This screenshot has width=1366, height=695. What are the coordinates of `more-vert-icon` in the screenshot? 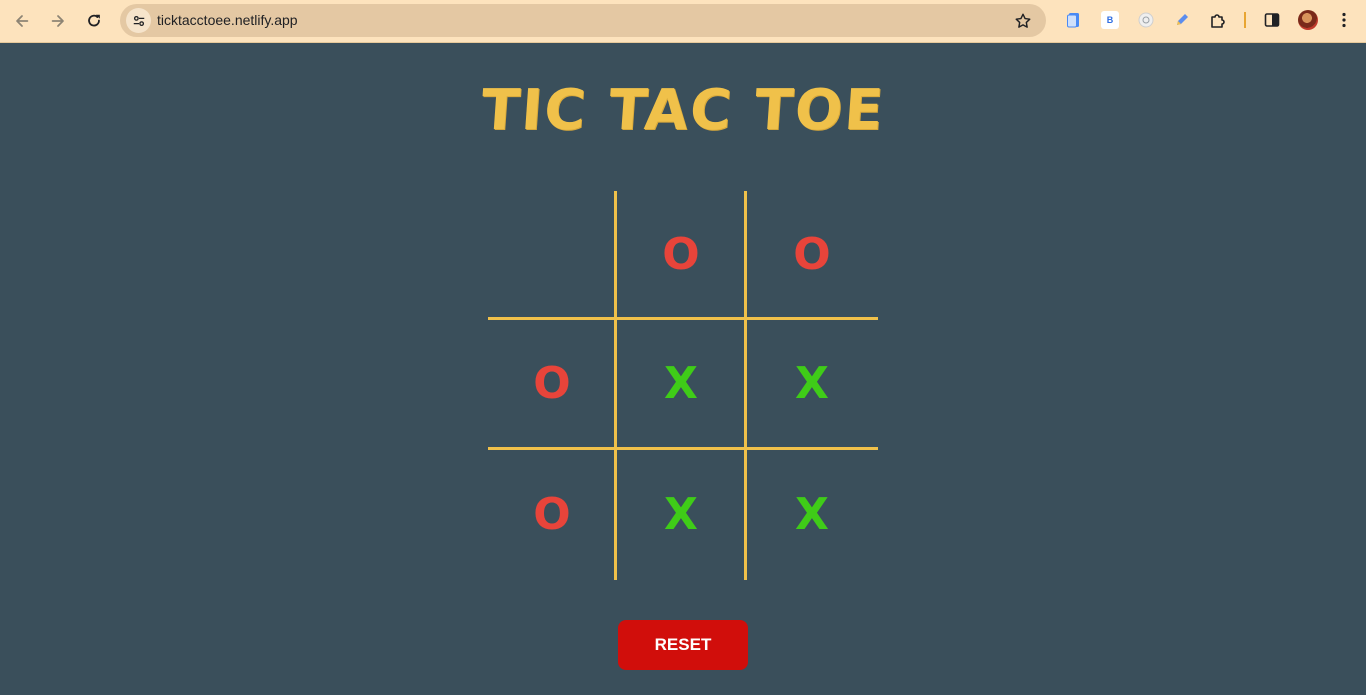 It's located at (1344, 20).